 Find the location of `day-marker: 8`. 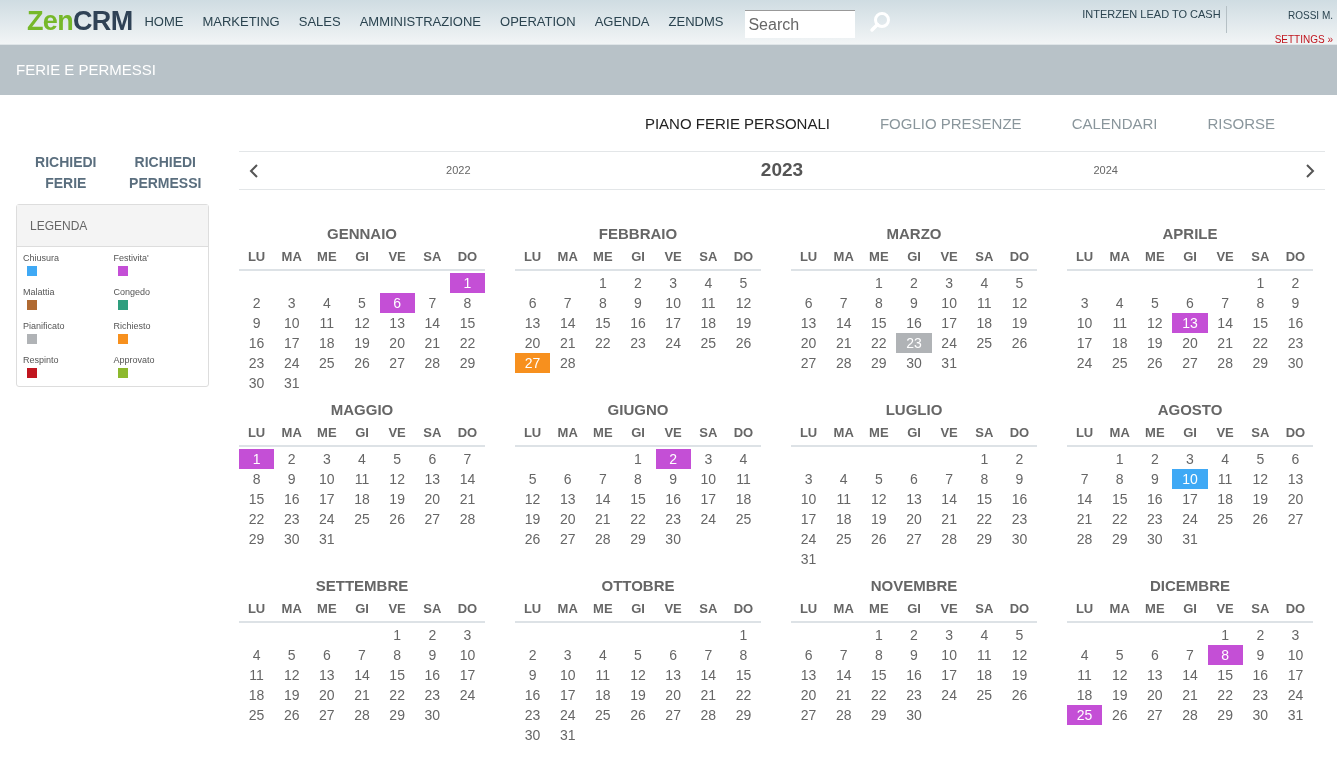

day-marker: 8 is located at coordinates (1225, 655).